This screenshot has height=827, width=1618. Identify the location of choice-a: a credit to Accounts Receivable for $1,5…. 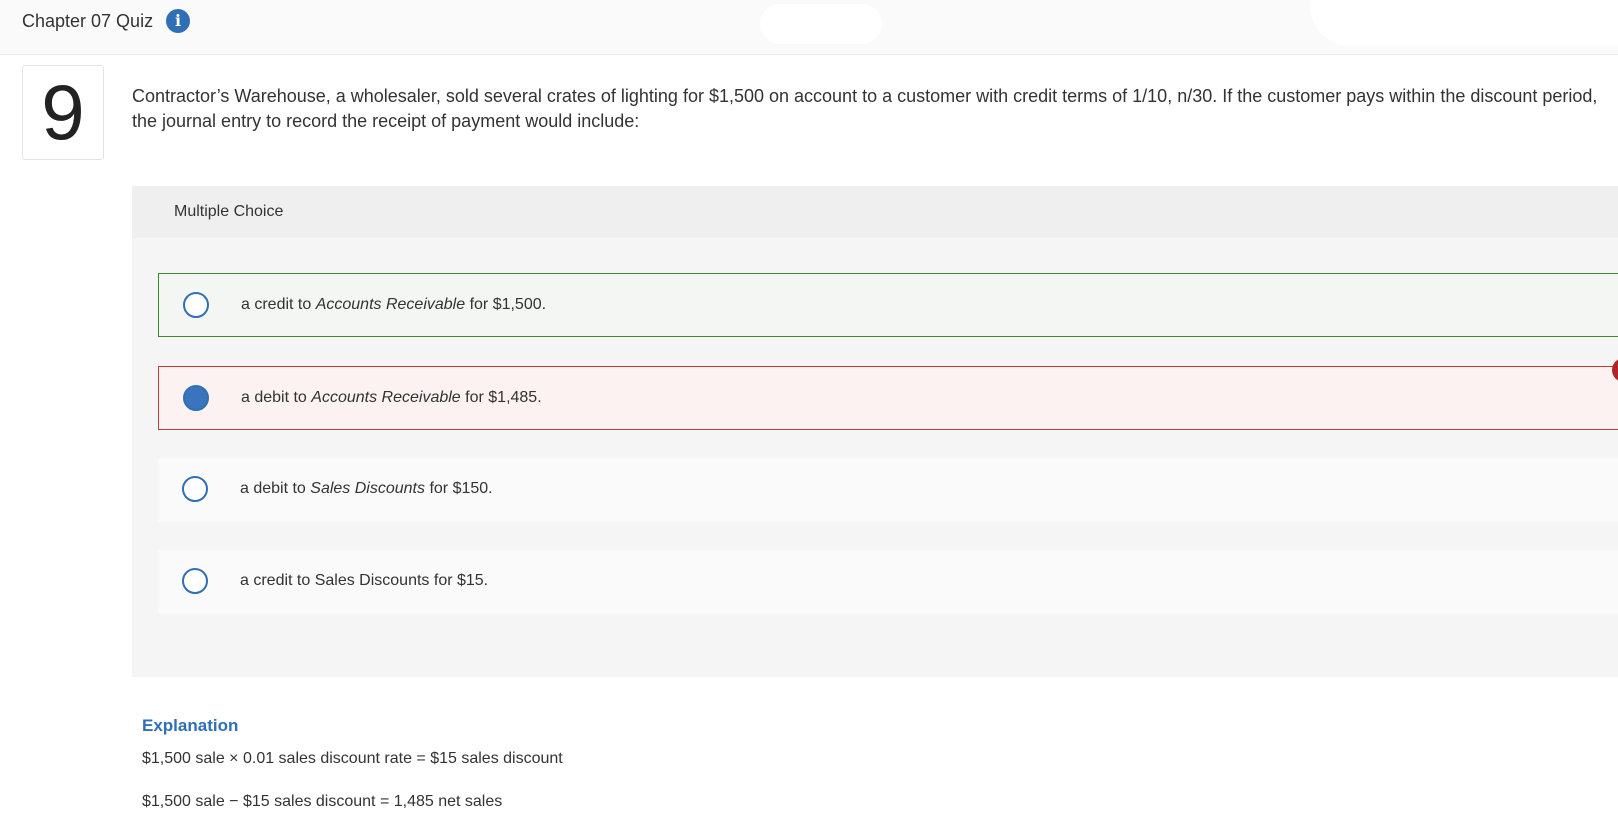
(888, 305).